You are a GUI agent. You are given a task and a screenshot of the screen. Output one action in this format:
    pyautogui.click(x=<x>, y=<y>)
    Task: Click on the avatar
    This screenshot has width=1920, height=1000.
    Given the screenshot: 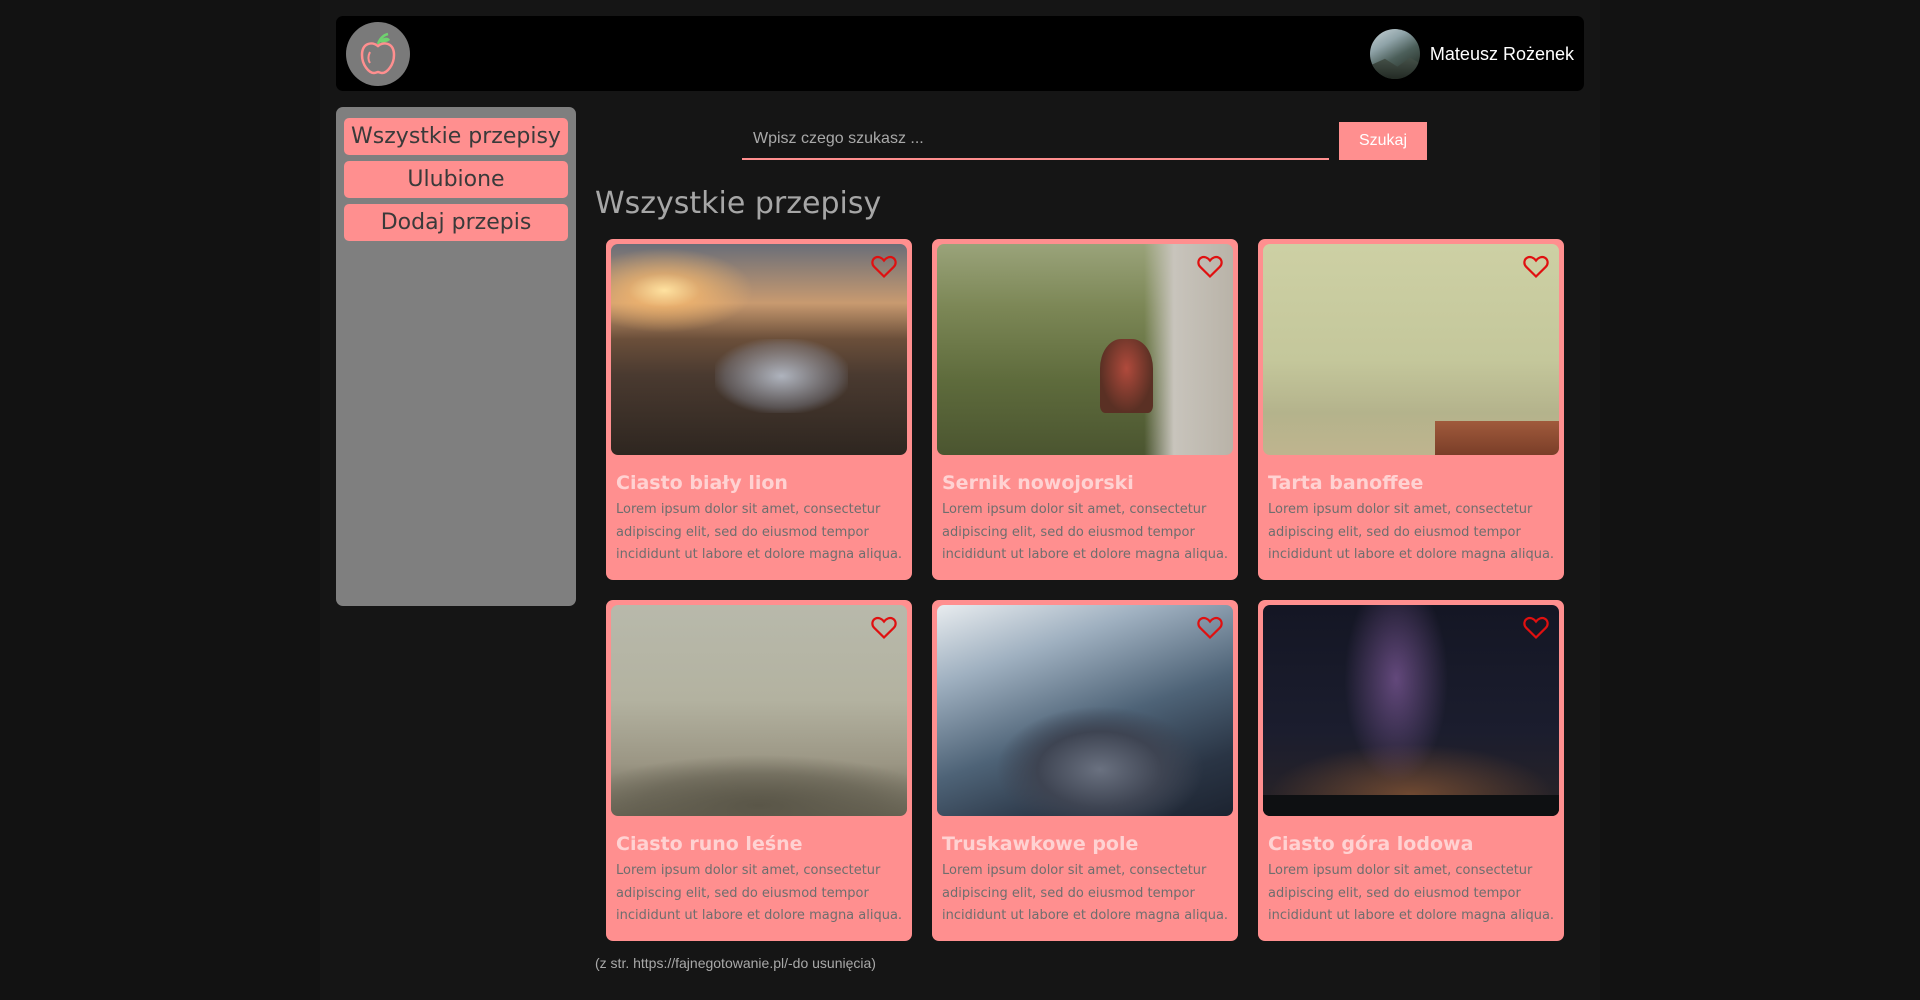 What is the action you would take?
    pyautogui.click(x=1394, y=54)
    